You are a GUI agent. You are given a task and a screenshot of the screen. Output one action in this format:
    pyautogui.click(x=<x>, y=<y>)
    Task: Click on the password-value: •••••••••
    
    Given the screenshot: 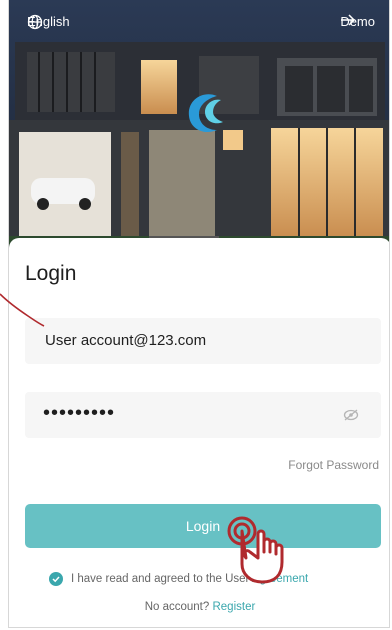 What is the action you would take?
    pyautogui.click(x=79, y=413)
    